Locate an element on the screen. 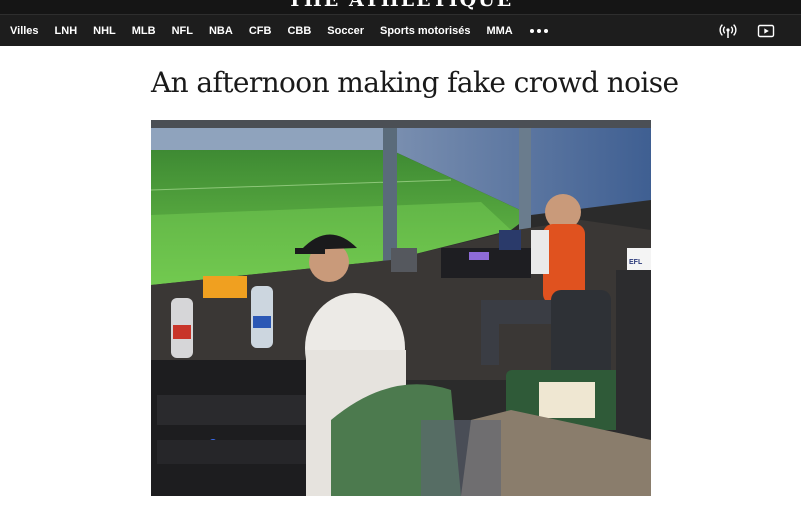 This screenshot has height=510, width=801. efl-sign-text: EFL is located at coordinates (636, 262).